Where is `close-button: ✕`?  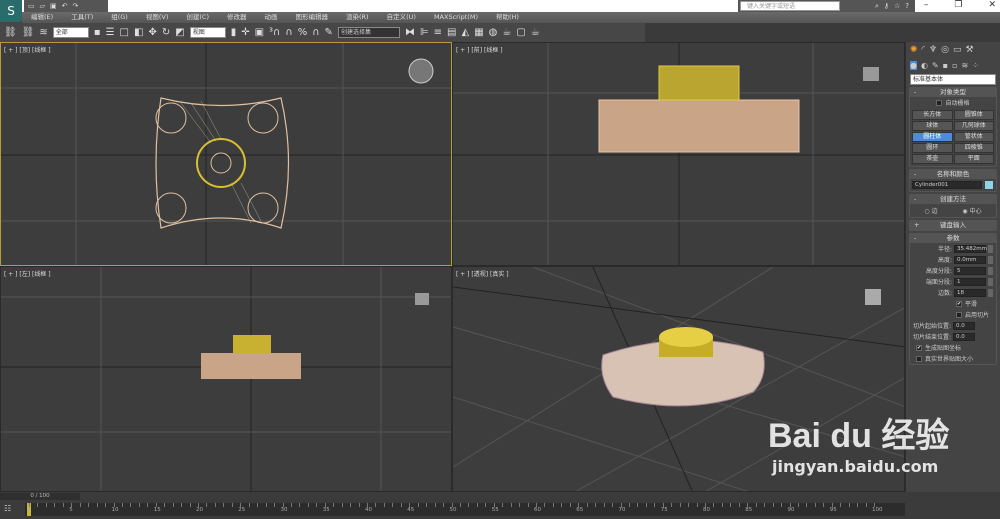 close-button: ✕ is located at coordinates (992, 5).